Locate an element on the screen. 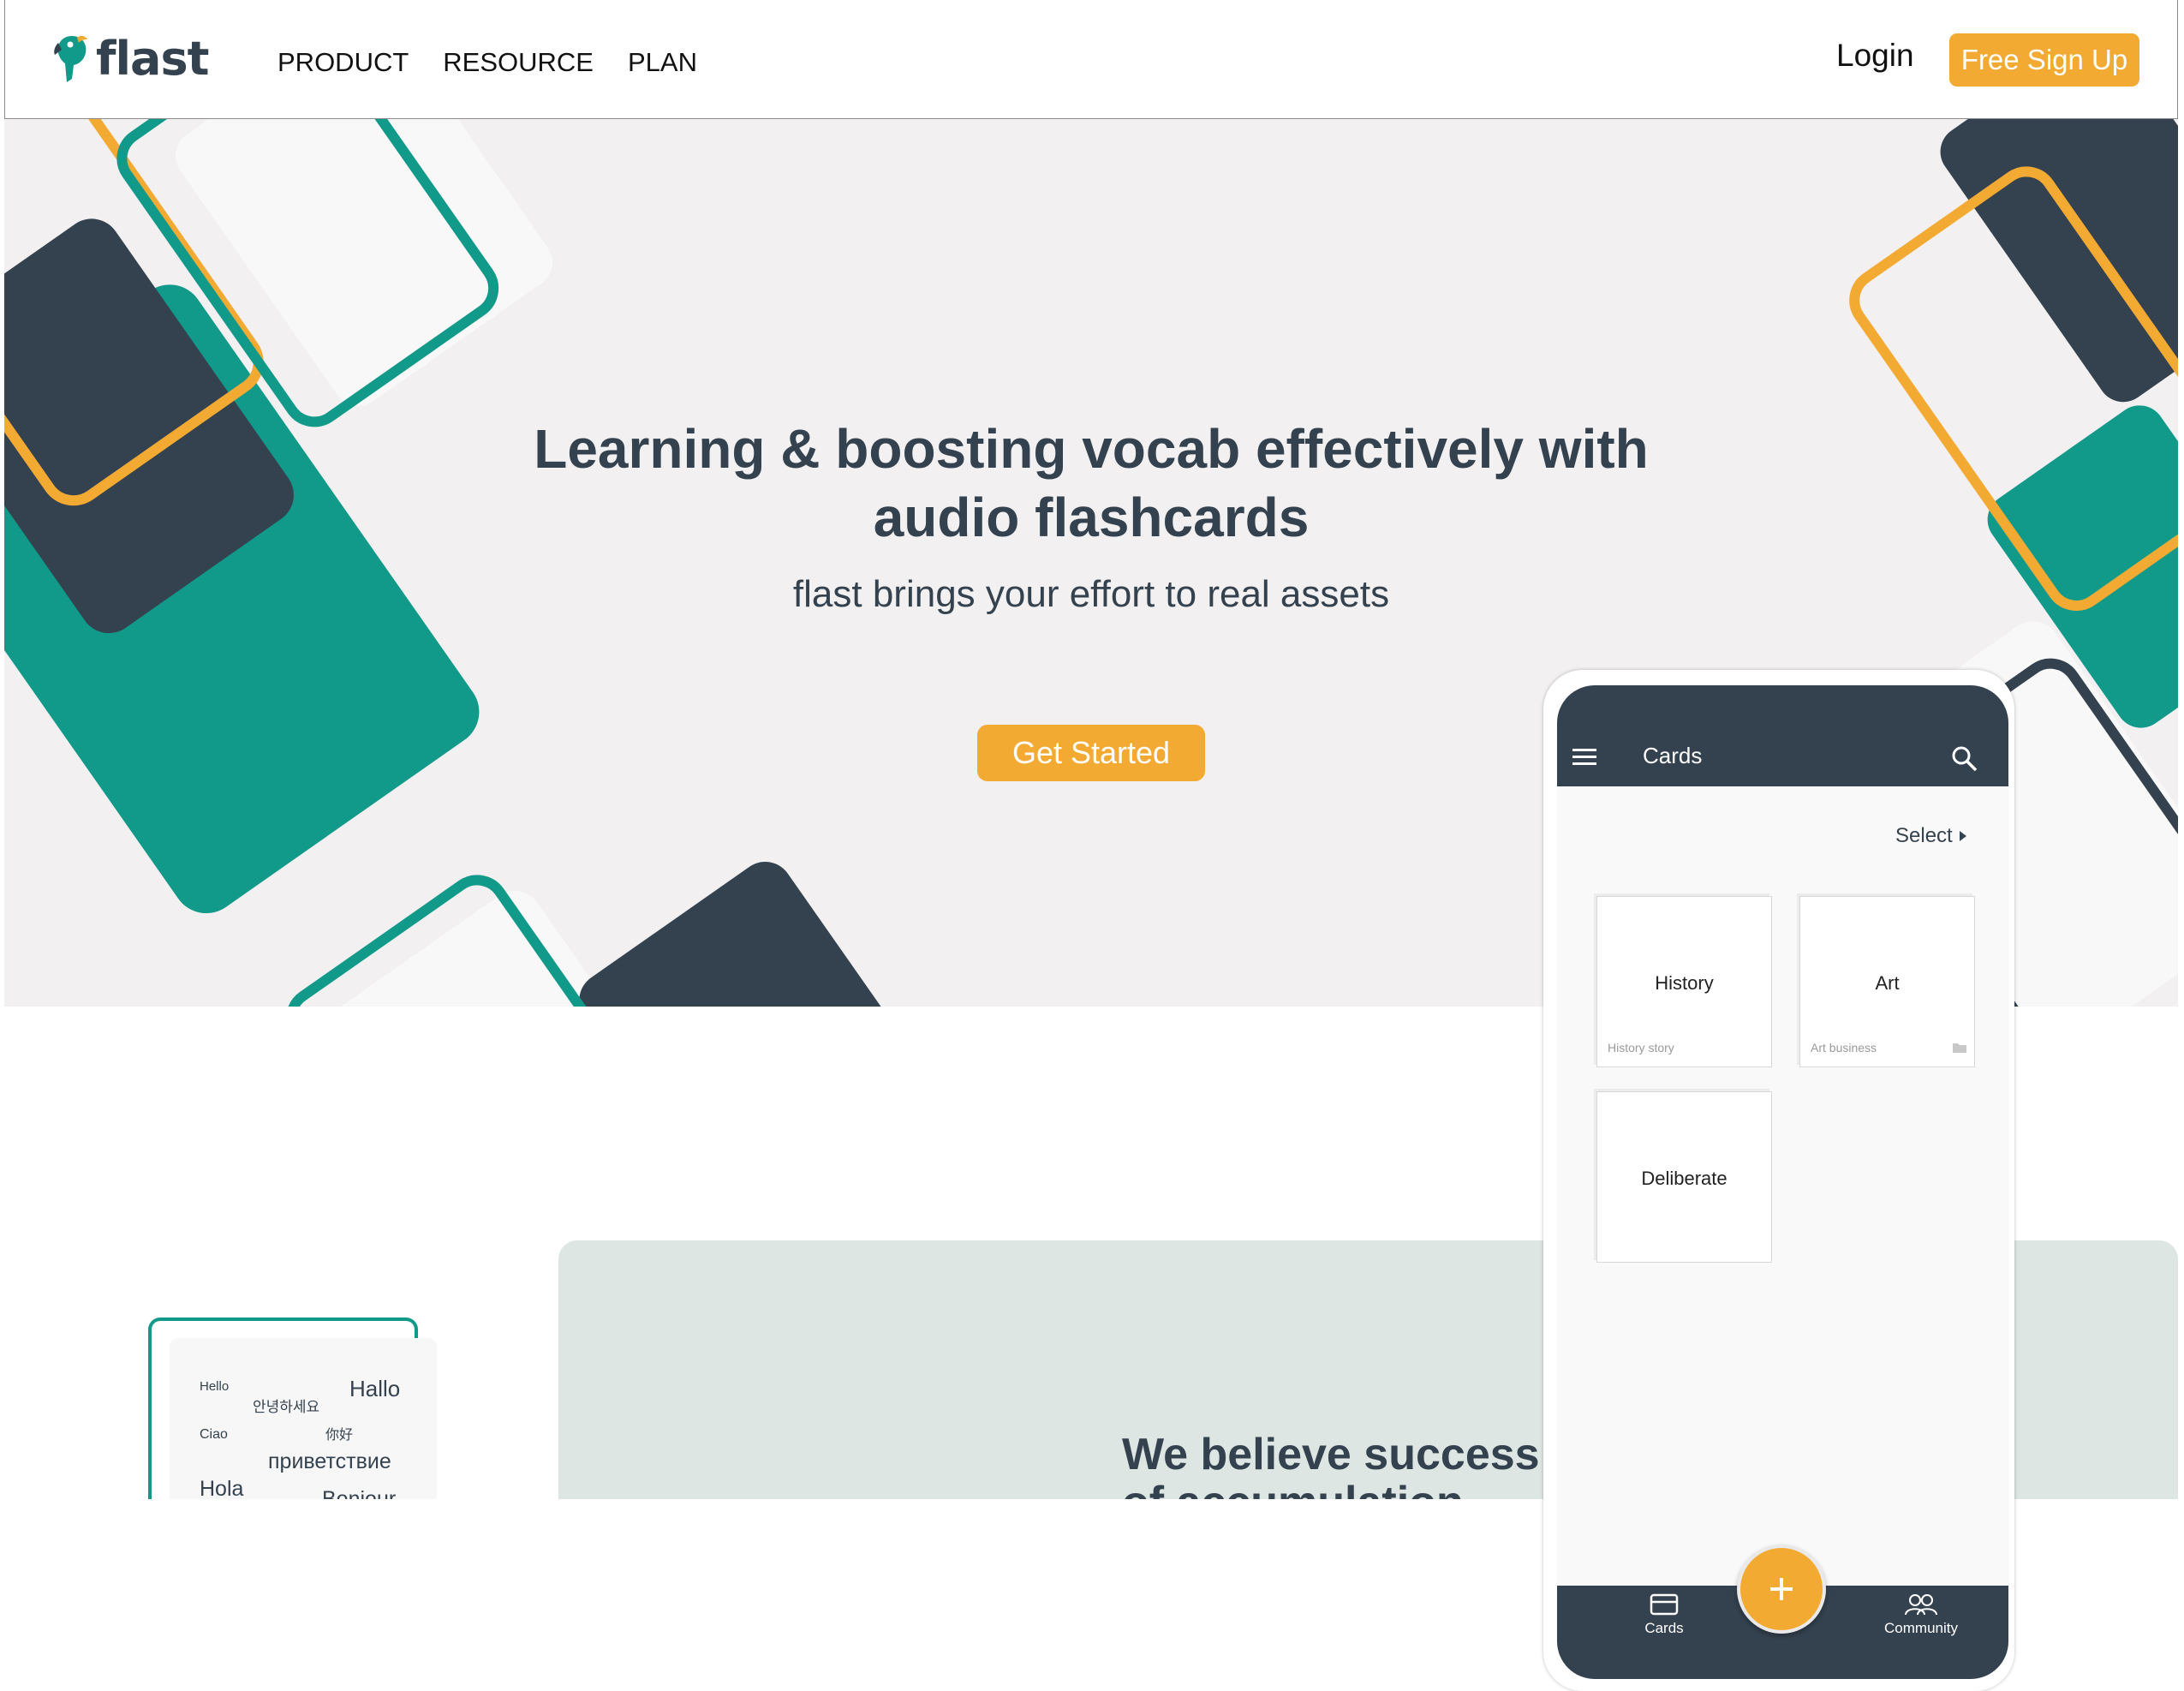 This screenshot has width=2184, height=1691. select-label: Select is located at coordinates (1924, 835).